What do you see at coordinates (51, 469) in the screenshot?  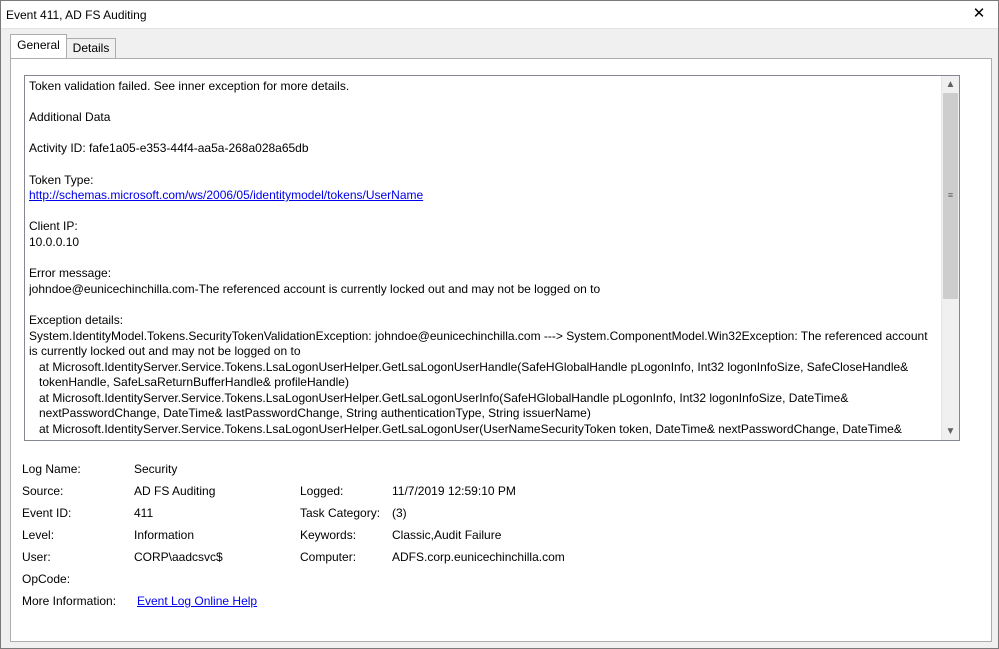 I see `log-name-label: Log Name:` at bounding box center [51, 469].